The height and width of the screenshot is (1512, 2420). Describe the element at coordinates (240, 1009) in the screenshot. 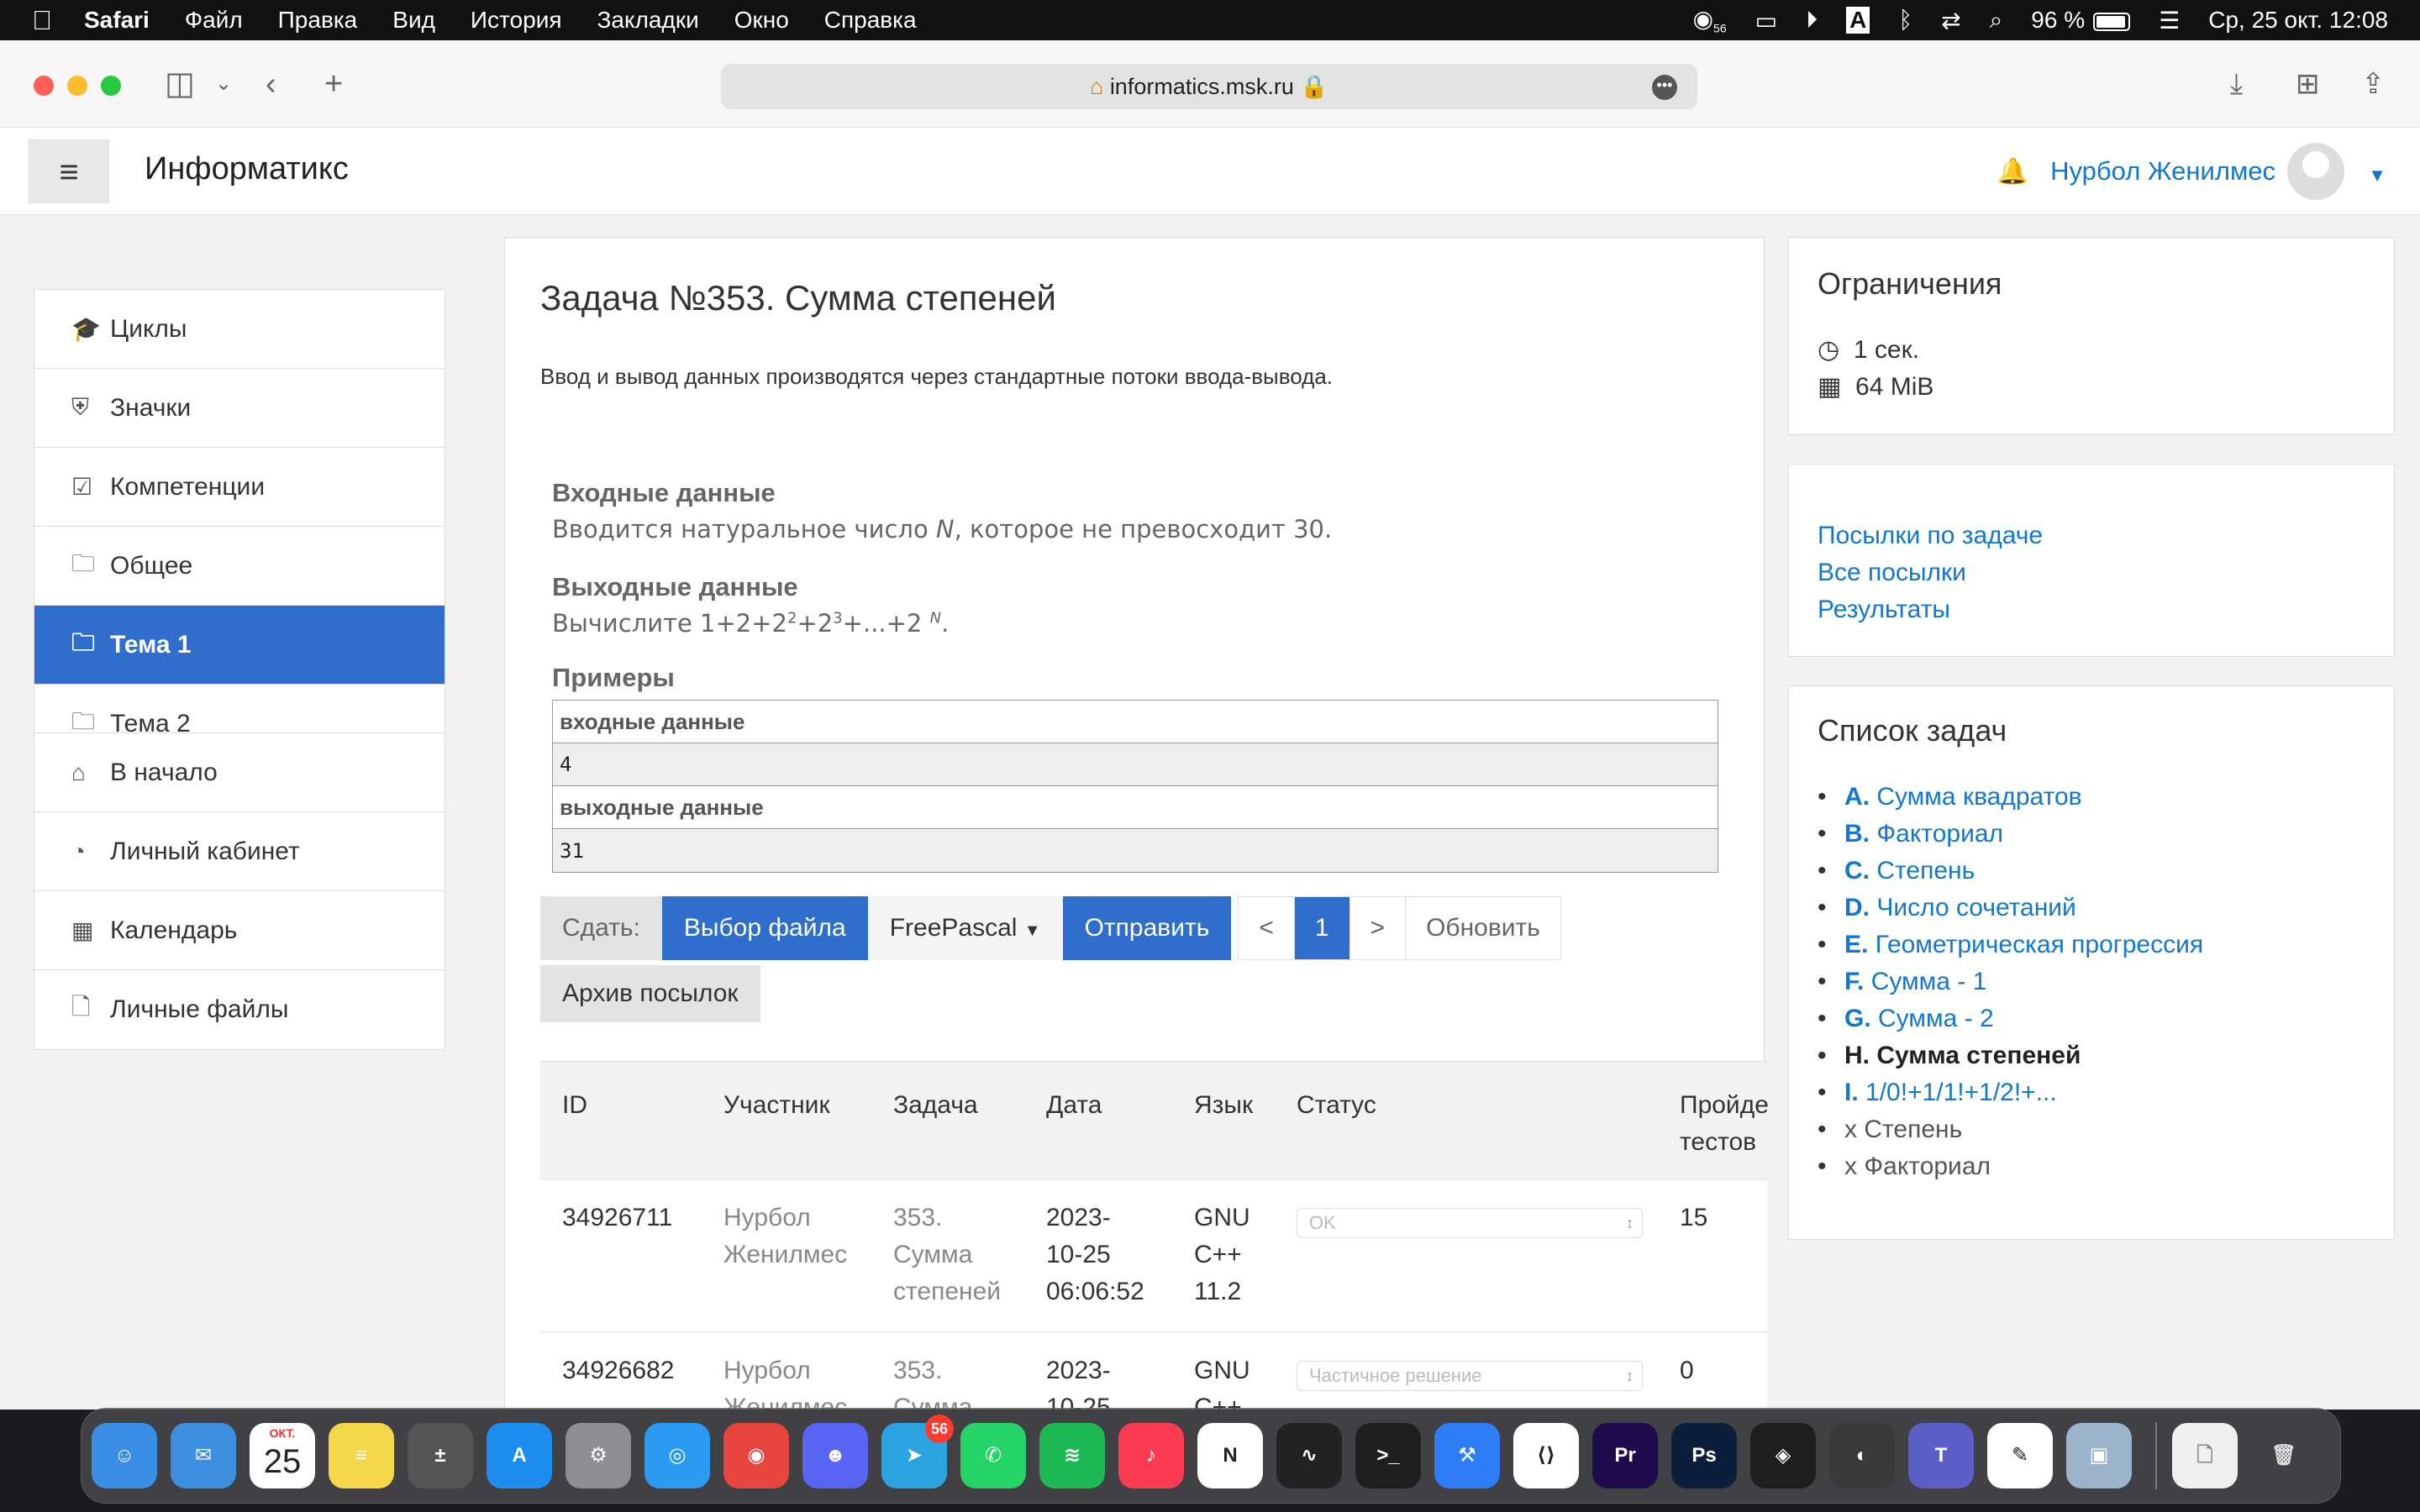

I see `nav-item-private-files: 🗋 Личные файлы` at that location.